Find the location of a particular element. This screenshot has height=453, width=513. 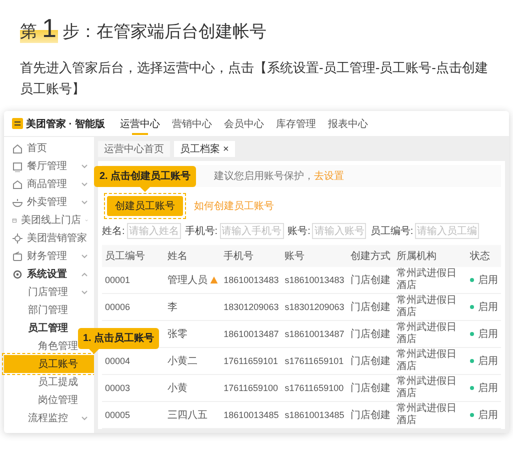

page-tab: 员工档案 × is located at coordinates (204, 149).